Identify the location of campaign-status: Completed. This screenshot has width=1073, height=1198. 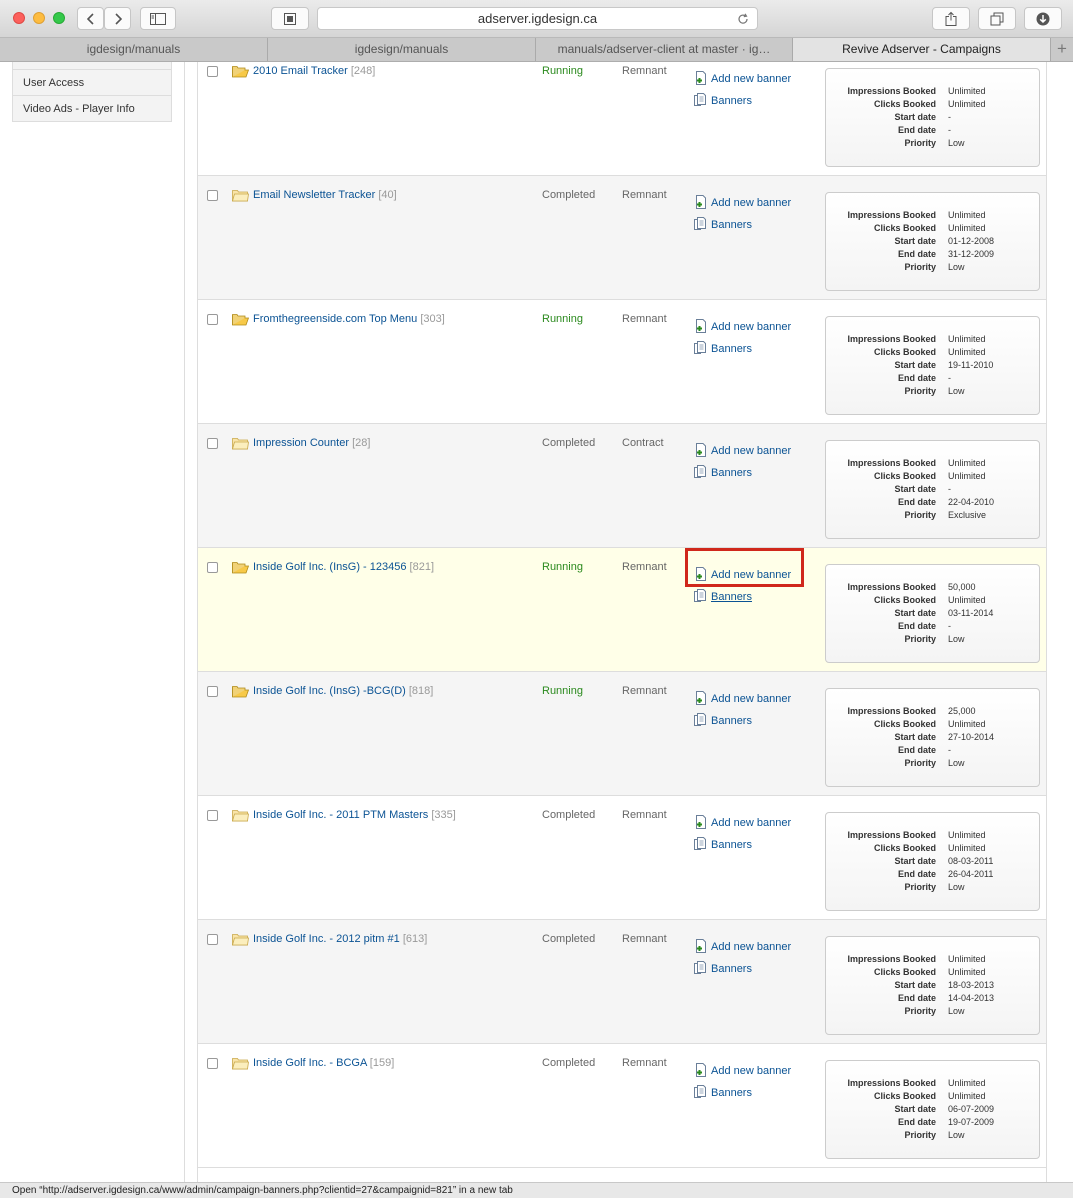
(569, 815).